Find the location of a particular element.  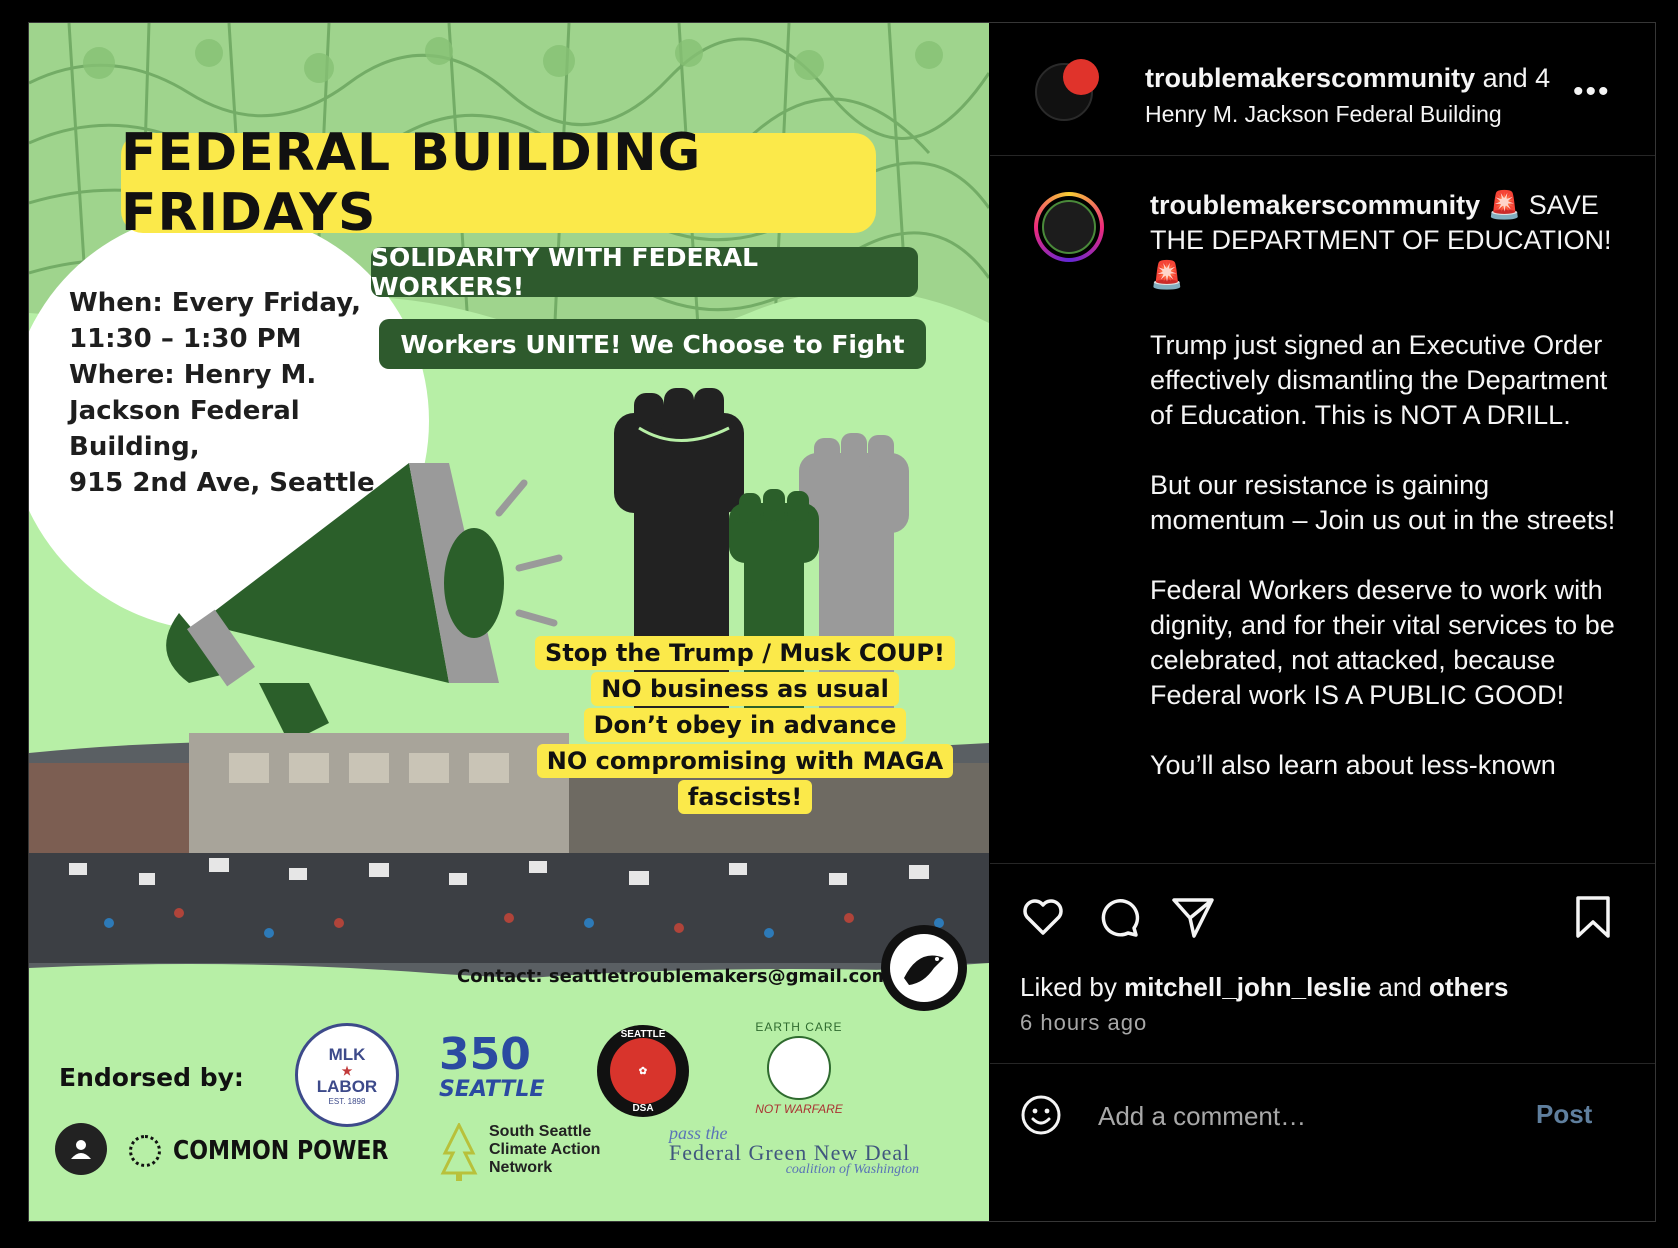

350-text: 350 is located at coordinates (485, 1054).